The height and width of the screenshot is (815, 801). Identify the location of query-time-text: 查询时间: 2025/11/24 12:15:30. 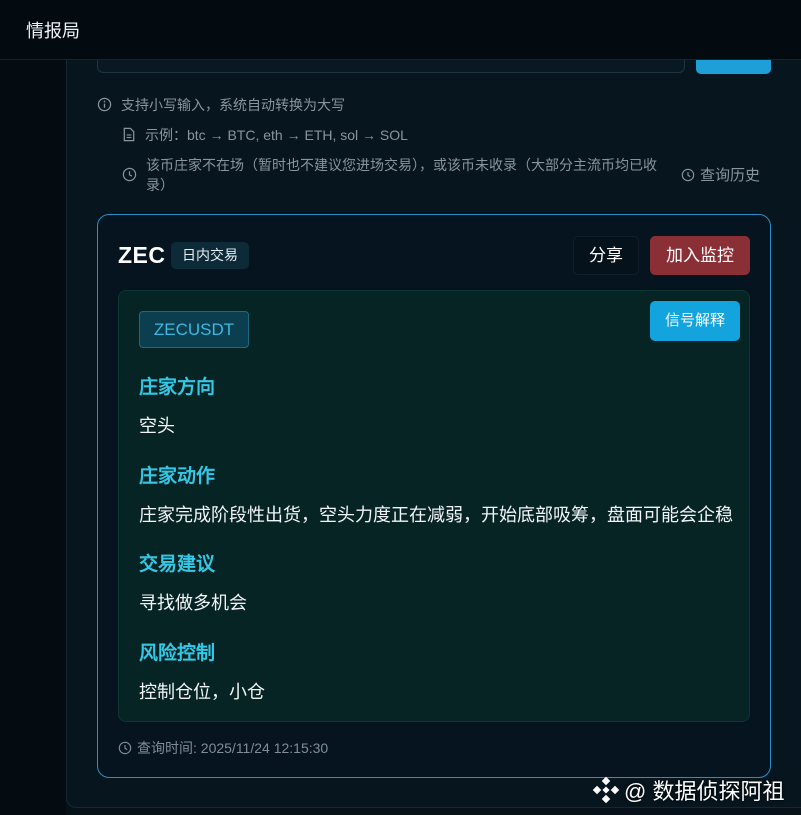
(233, 748).